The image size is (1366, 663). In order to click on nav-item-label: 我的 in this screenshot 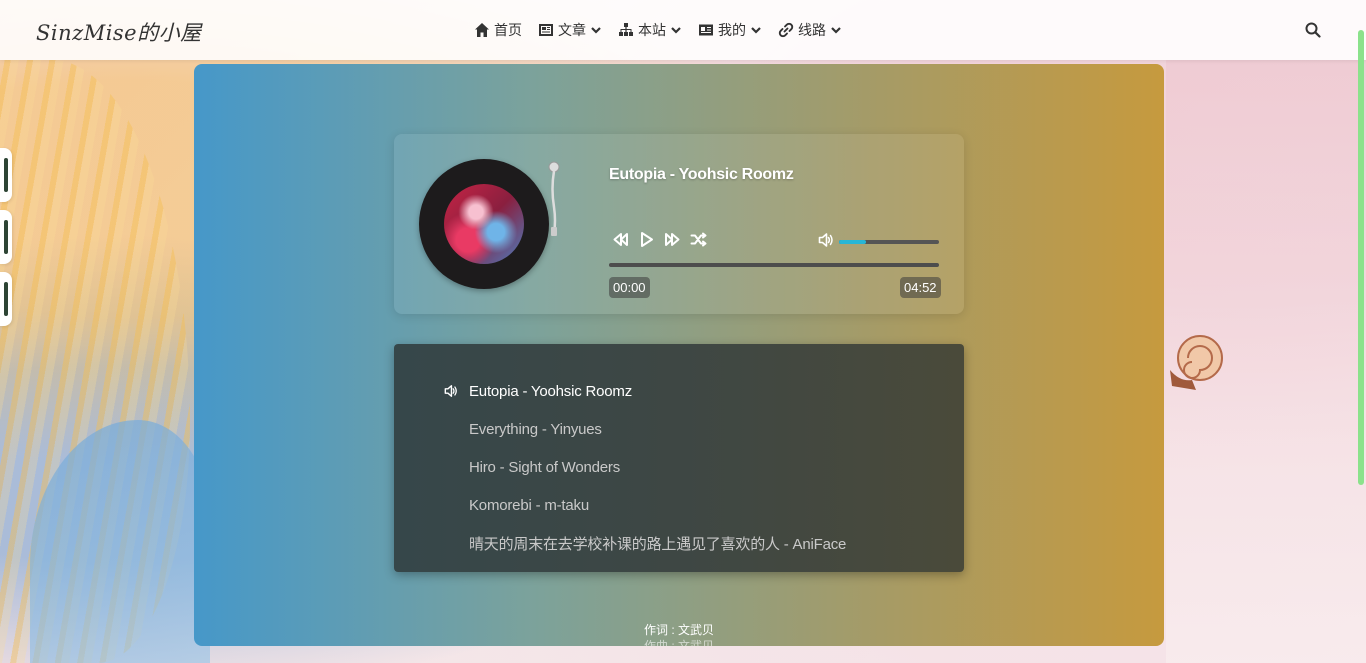, I will do `click(732, 30)`.